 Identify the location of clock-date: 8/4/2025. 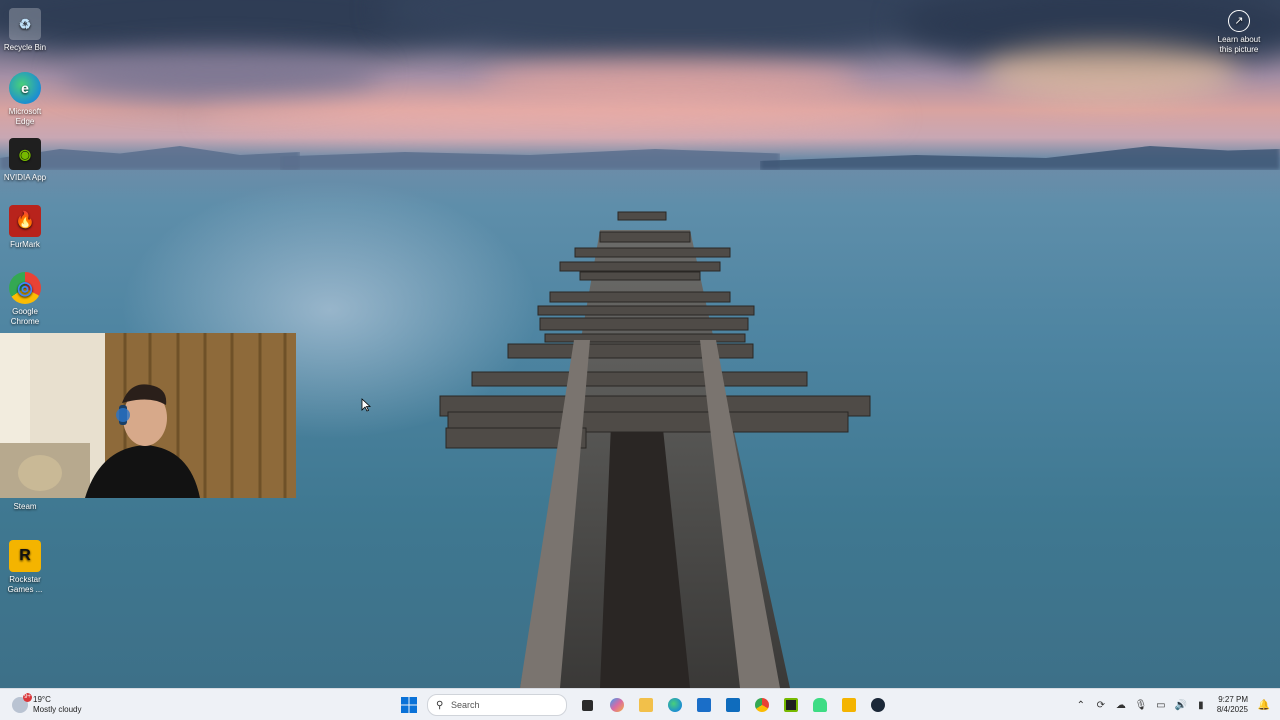
(1232, 709).